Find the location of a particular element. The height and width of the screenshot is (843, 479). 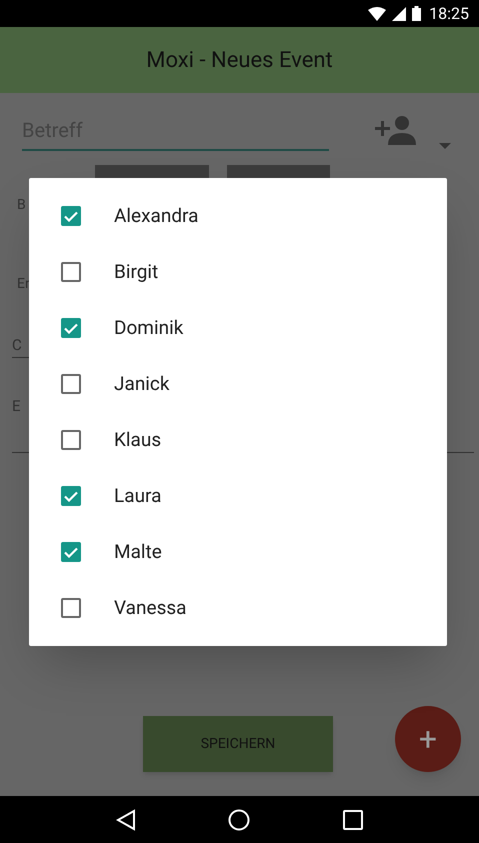

person-item: Birgit is located at coordinates (238, 272).